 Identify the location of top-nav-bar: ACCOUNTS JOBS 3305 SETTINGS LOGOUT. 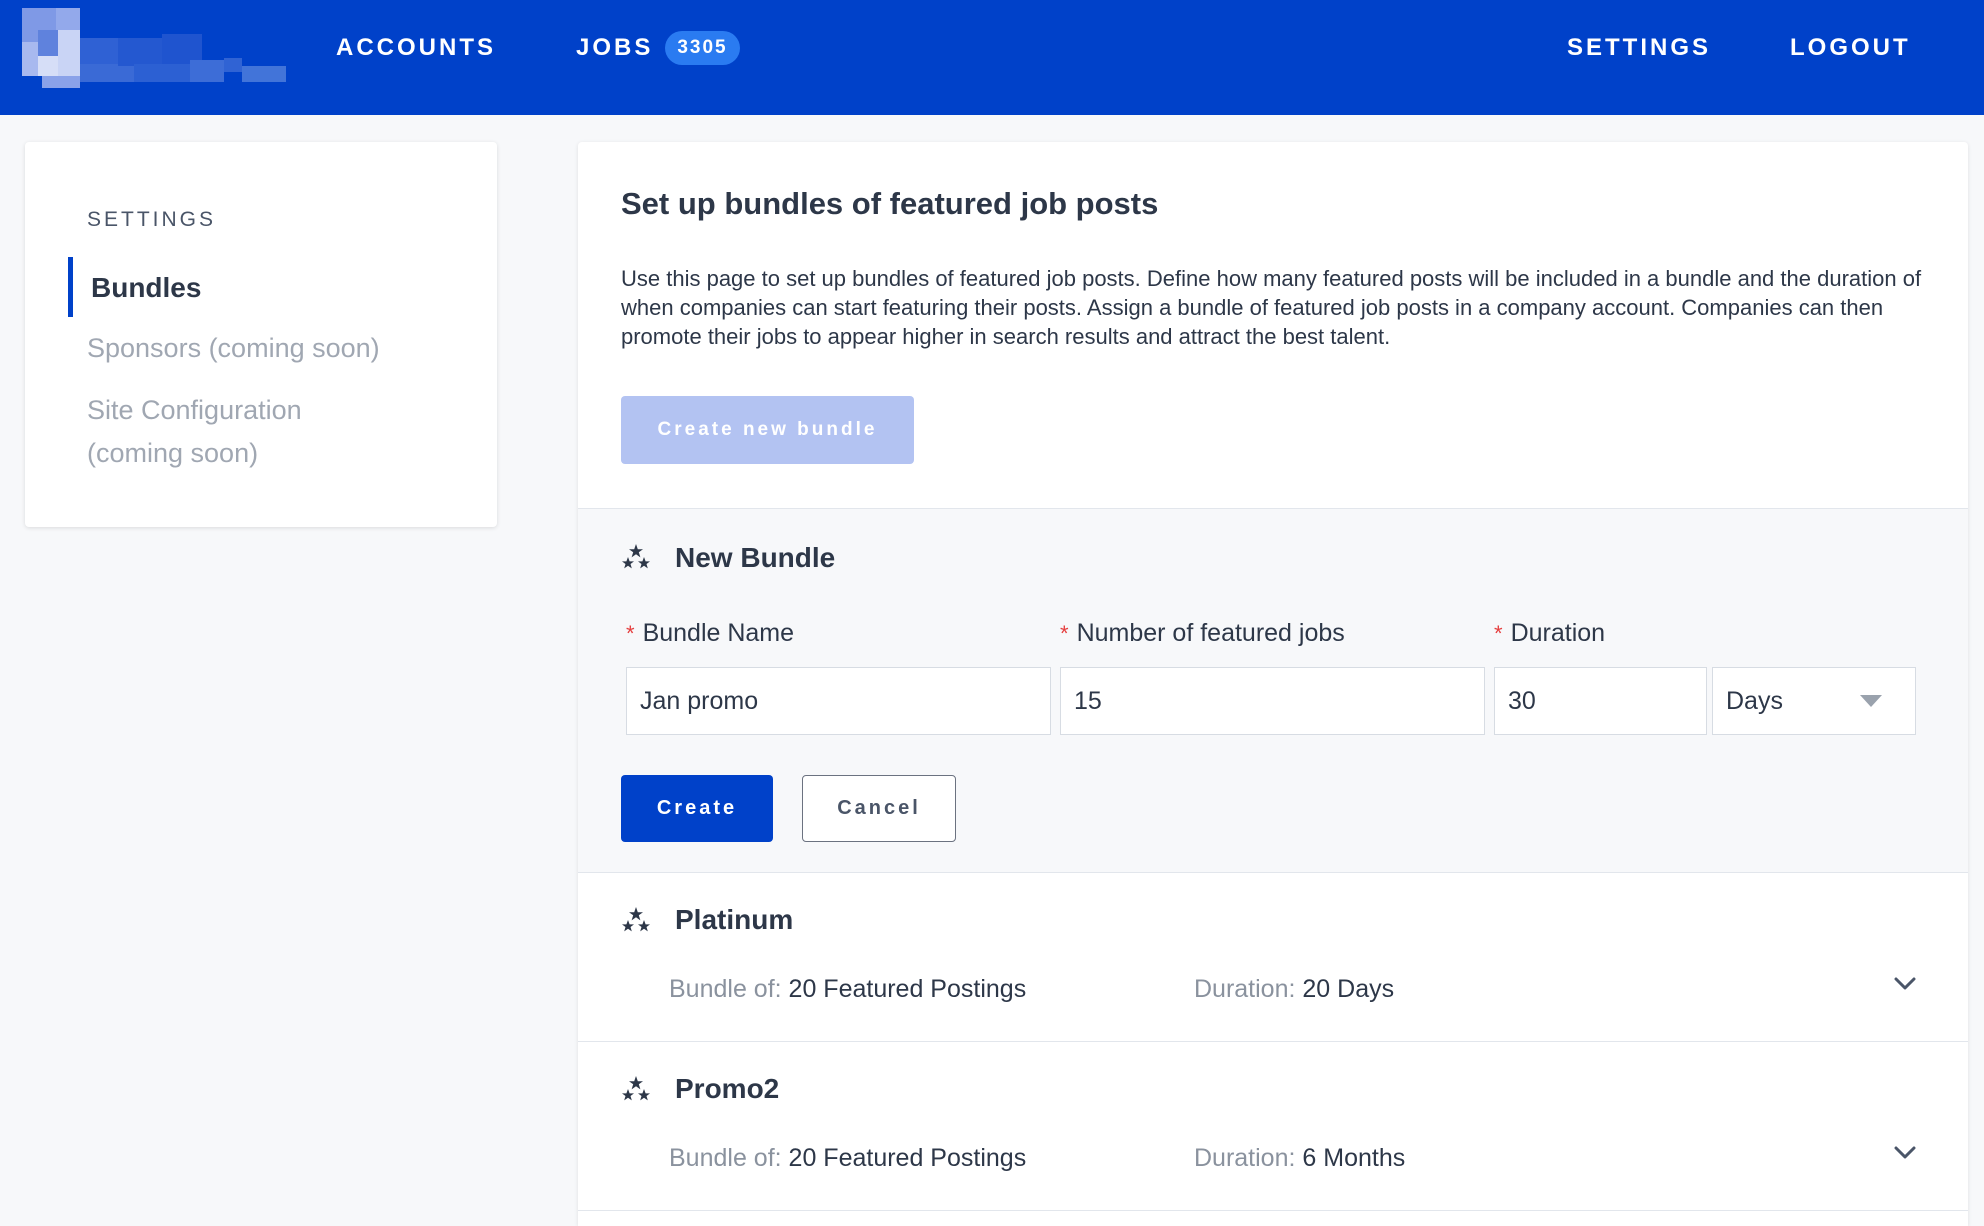
(992, 57).